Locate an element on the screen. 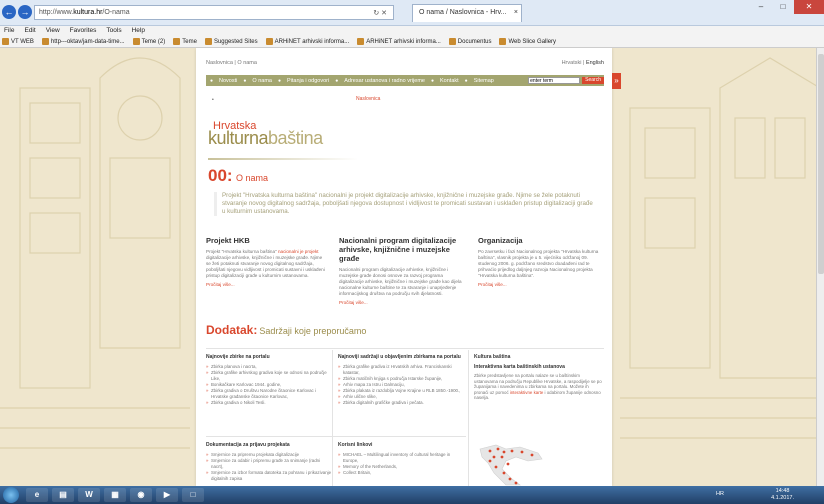 Image resolution: width=824 pixels, height=504 pixels. inline-link: nacionalni je projekt is located at coordinates (298, 251).